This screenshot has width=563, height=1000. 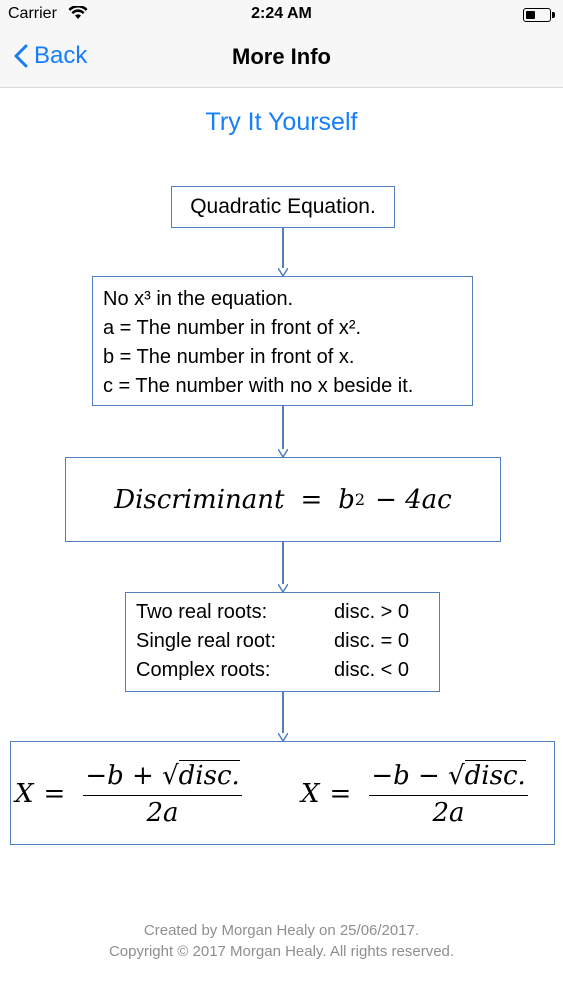 I want to click on coefficient-line: No x³ in the equation., so click(x=198, y=299).